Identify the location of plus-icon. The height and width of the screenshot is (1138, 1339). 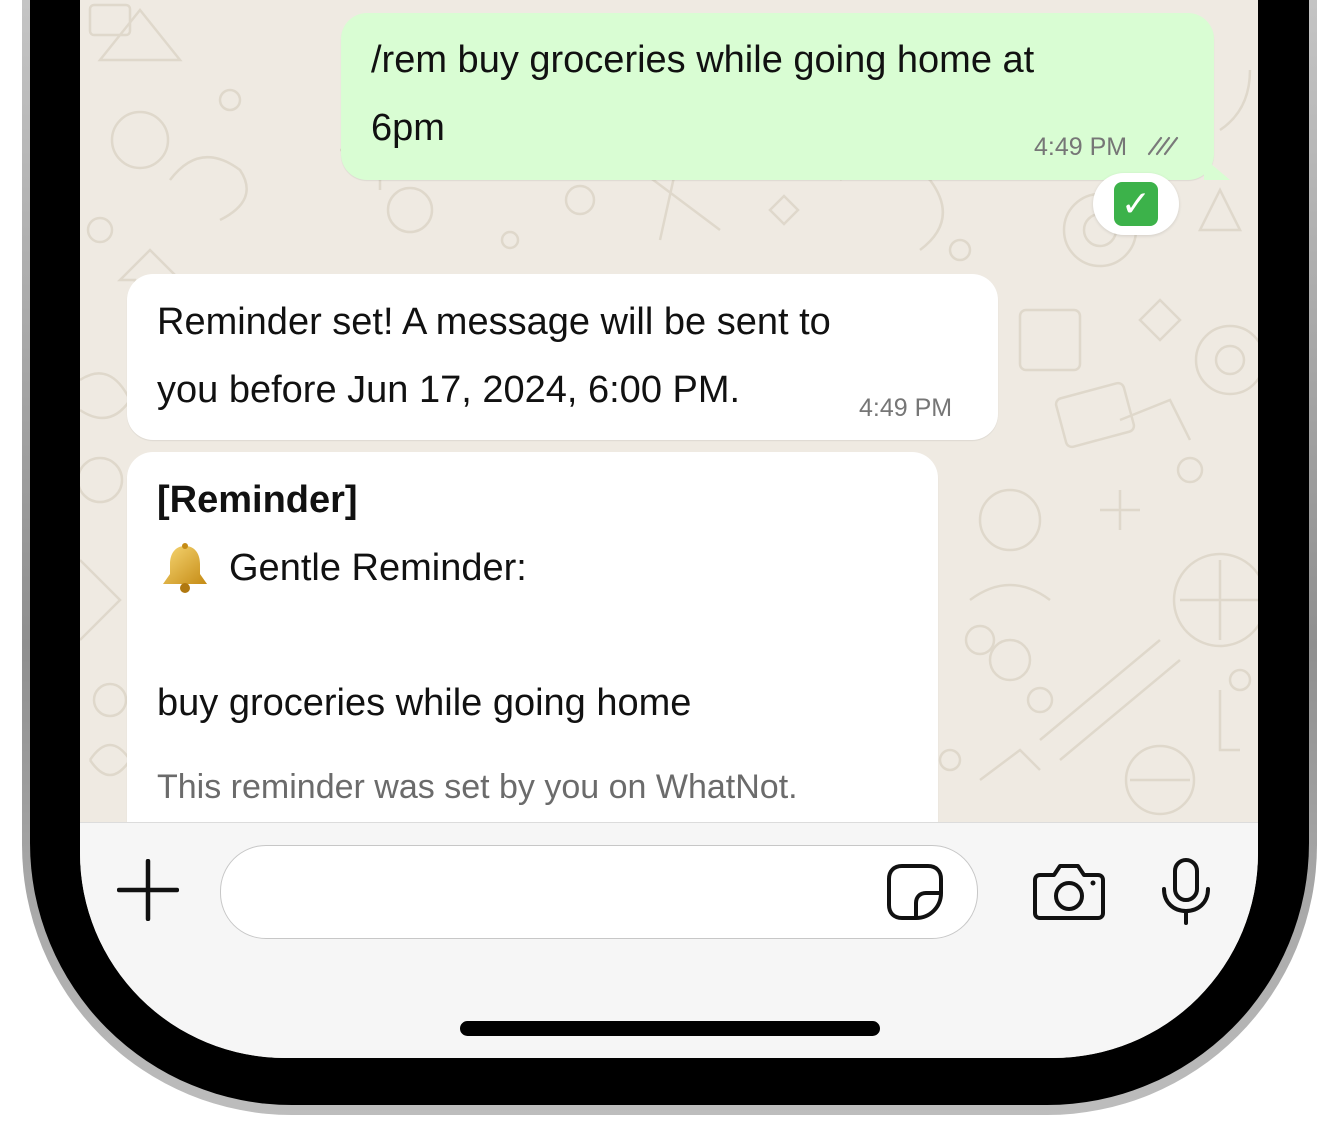
(148, 890).